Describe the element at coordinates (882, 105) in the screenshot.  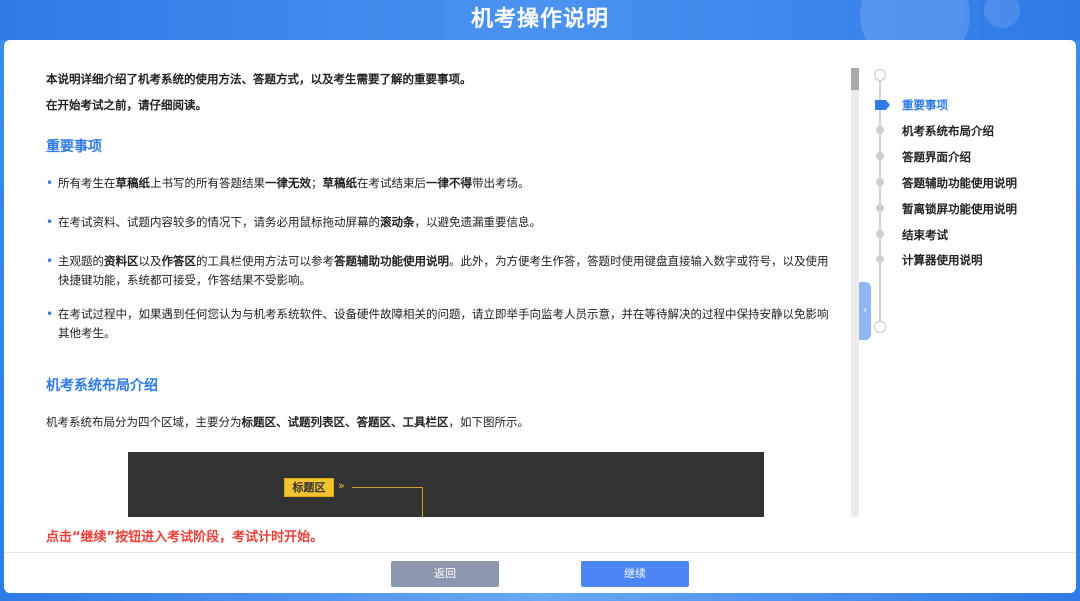
I see `toc-active-marker-icon` at that location.